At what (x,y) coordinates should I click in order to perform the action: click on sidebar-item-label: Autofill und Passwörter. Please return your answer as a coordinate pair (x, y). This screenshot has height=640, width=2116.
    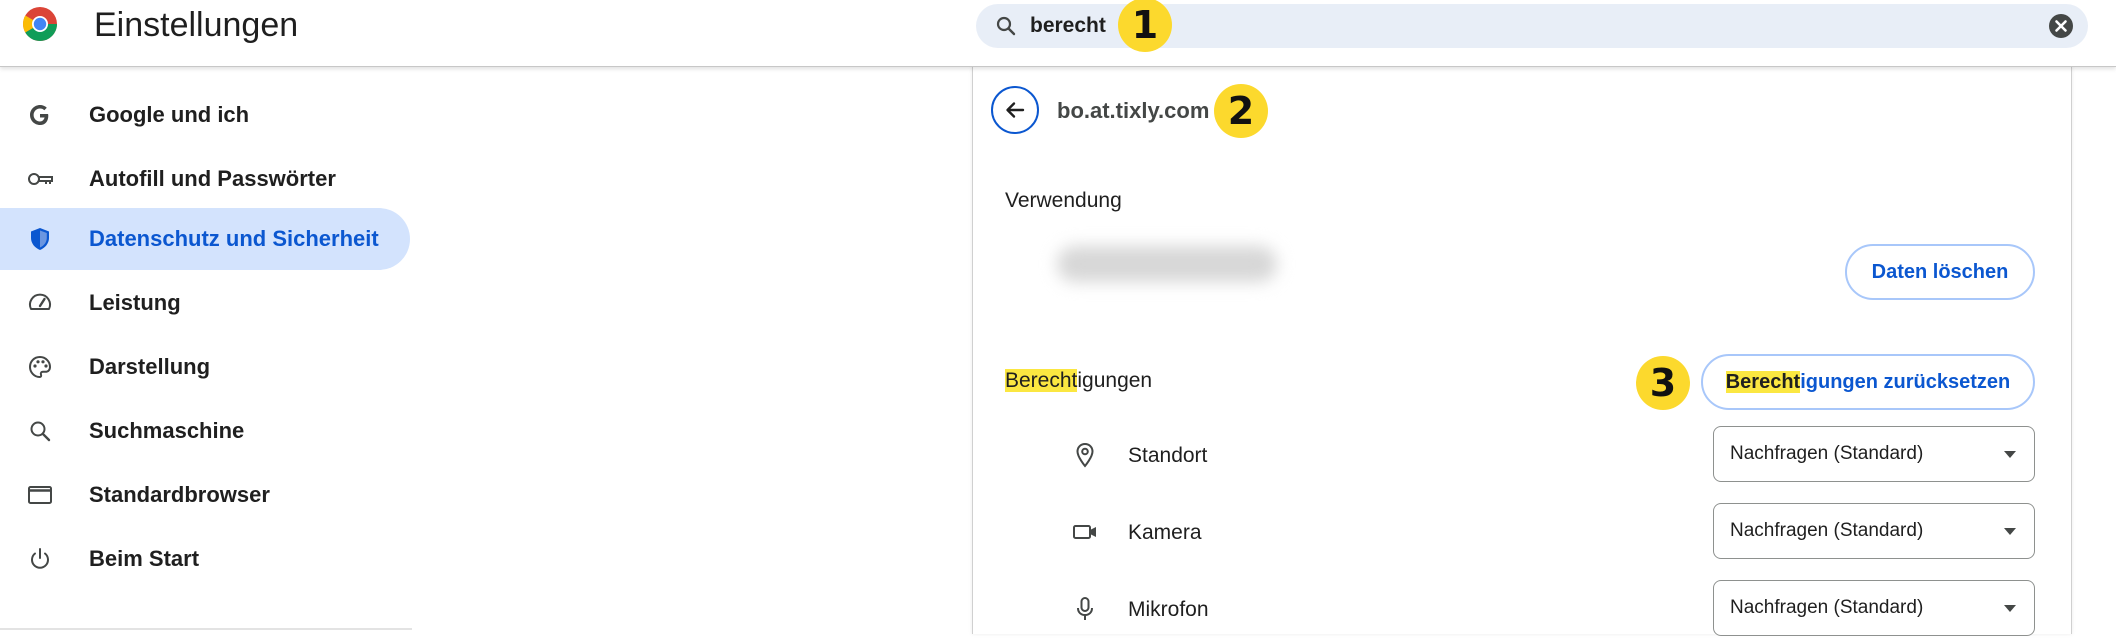
    Looking at the image, I should click on (212, 178).